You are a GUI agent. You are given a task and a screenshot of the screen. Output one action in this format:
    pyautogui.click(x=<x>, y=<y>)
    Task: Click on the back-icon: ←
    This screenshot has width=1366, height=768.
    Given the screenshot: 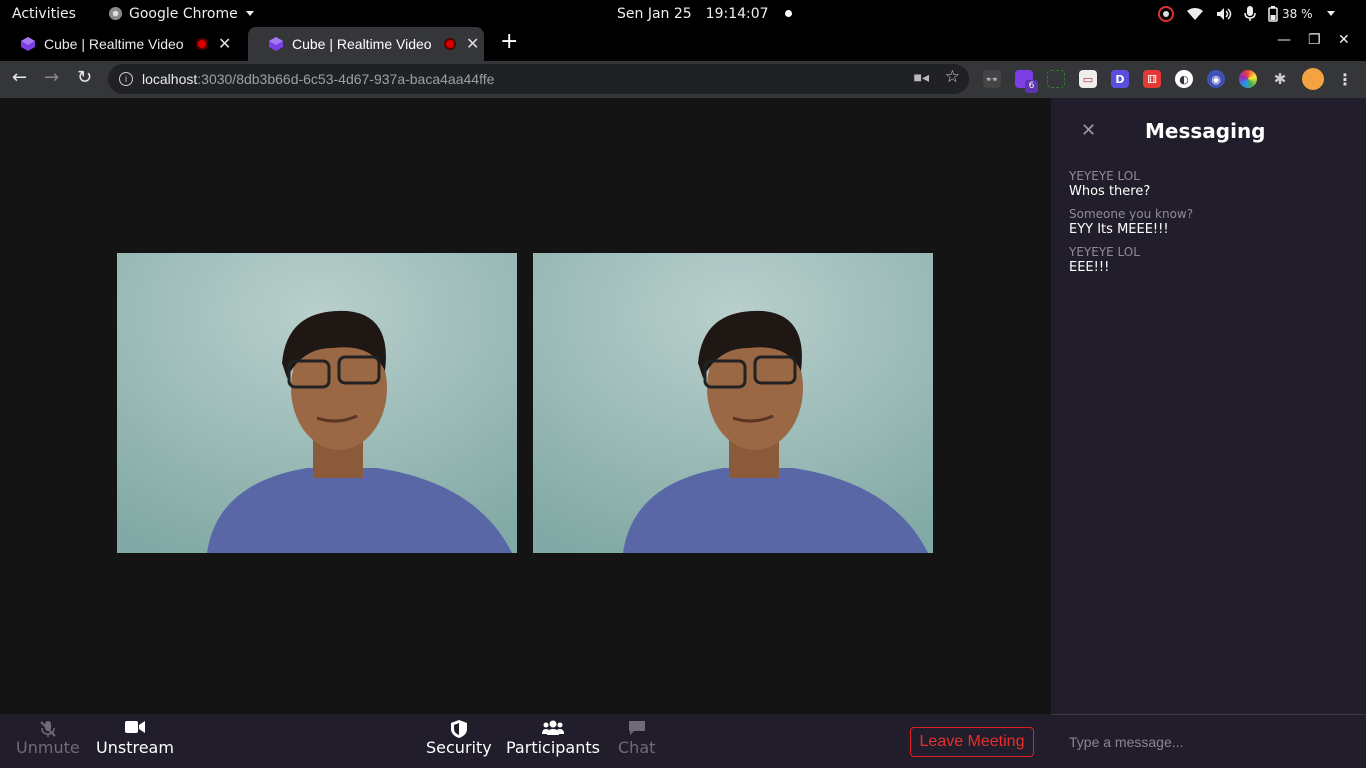 What is the action you would take?
    pyautogui.click(x=19, y=77)
    